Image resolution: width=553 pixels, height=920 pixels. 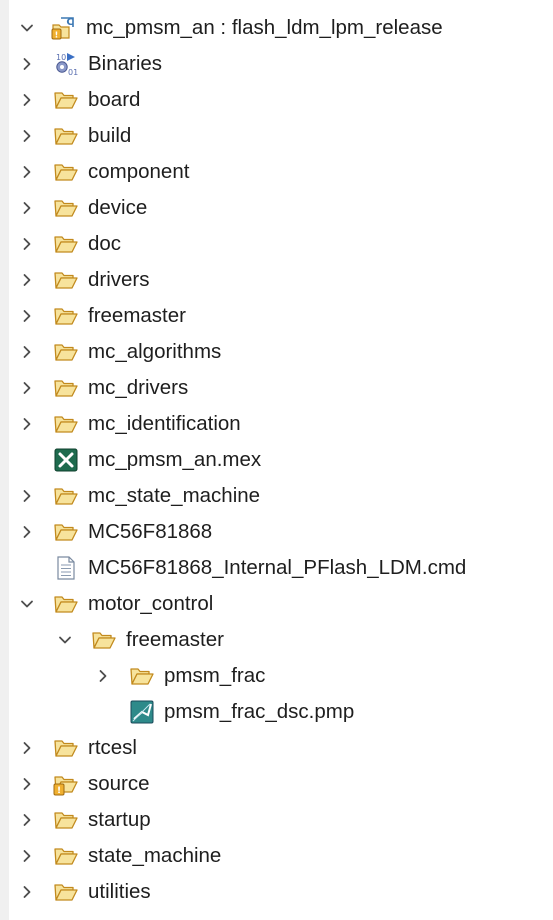 What do you see at coordinates (281, 676) in the screenshot?
I see `tree-item-pmsm-frac: pmsm_frac` at bounding box center [281, 676].